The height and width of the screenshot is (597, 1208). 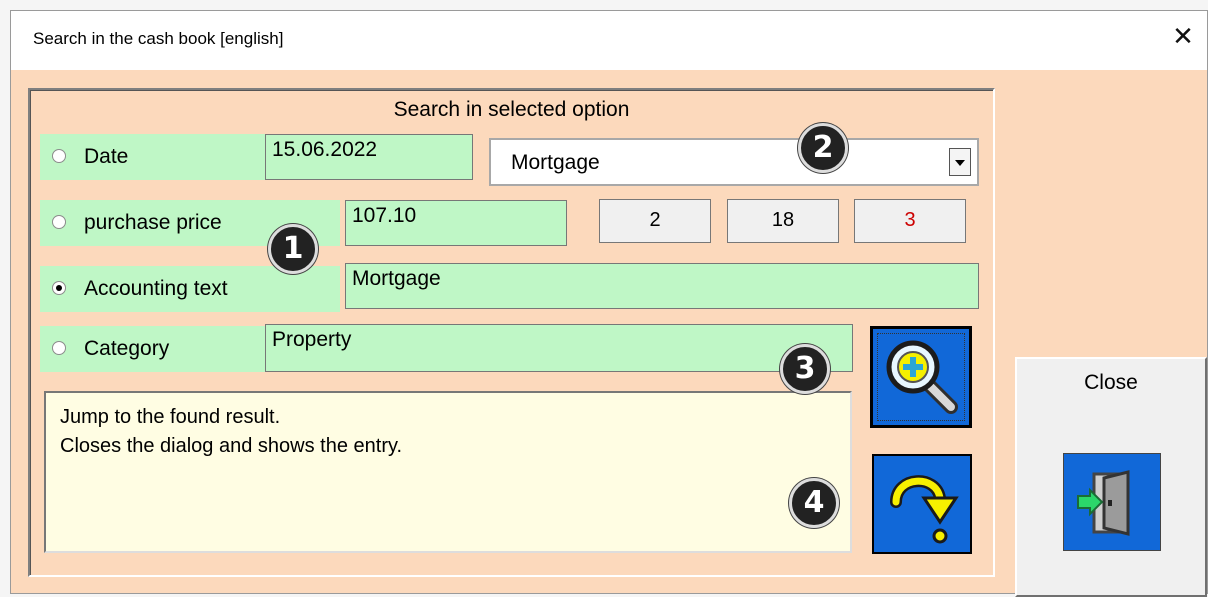 I want to click on callout-badge-3: 3, so click(x=805, y=369).